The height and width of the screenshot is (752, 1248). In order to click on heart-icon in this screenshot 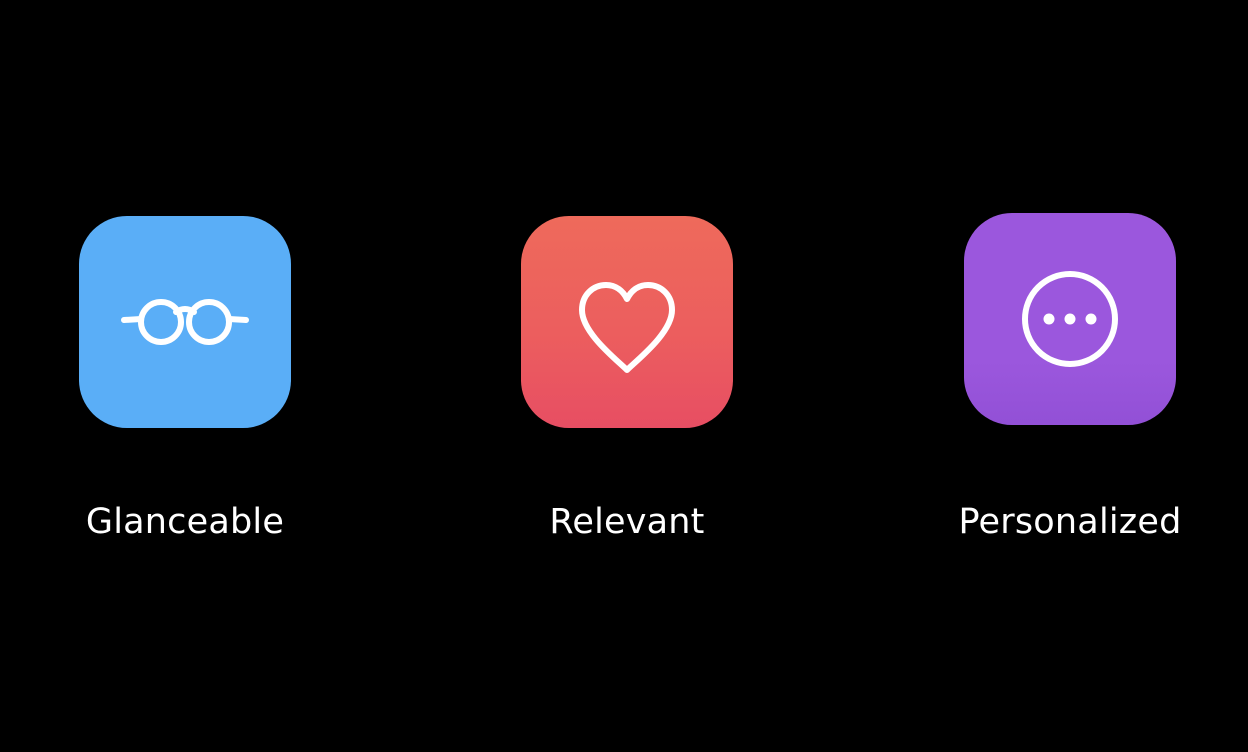, I will do `click(627, 327)`.